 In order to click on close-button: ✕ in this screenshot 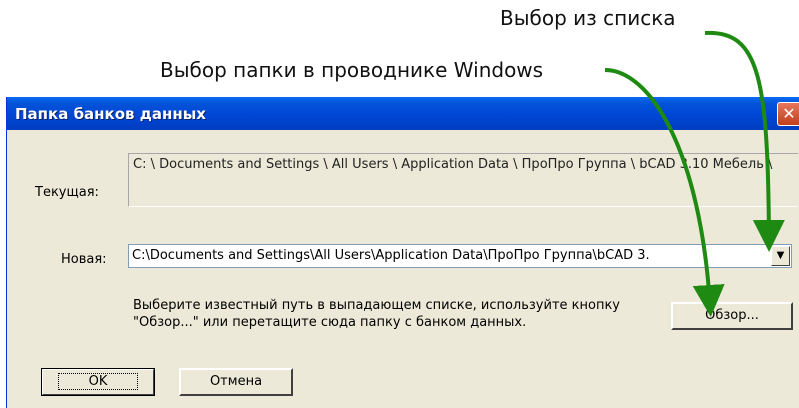, I will do `click(788, 114)`.